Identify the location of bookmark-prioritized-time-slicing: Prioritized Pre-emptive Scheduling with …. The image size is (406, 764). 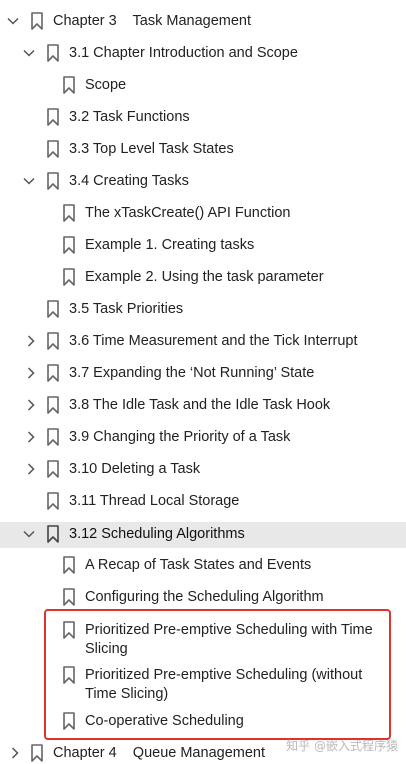
(203, 640).